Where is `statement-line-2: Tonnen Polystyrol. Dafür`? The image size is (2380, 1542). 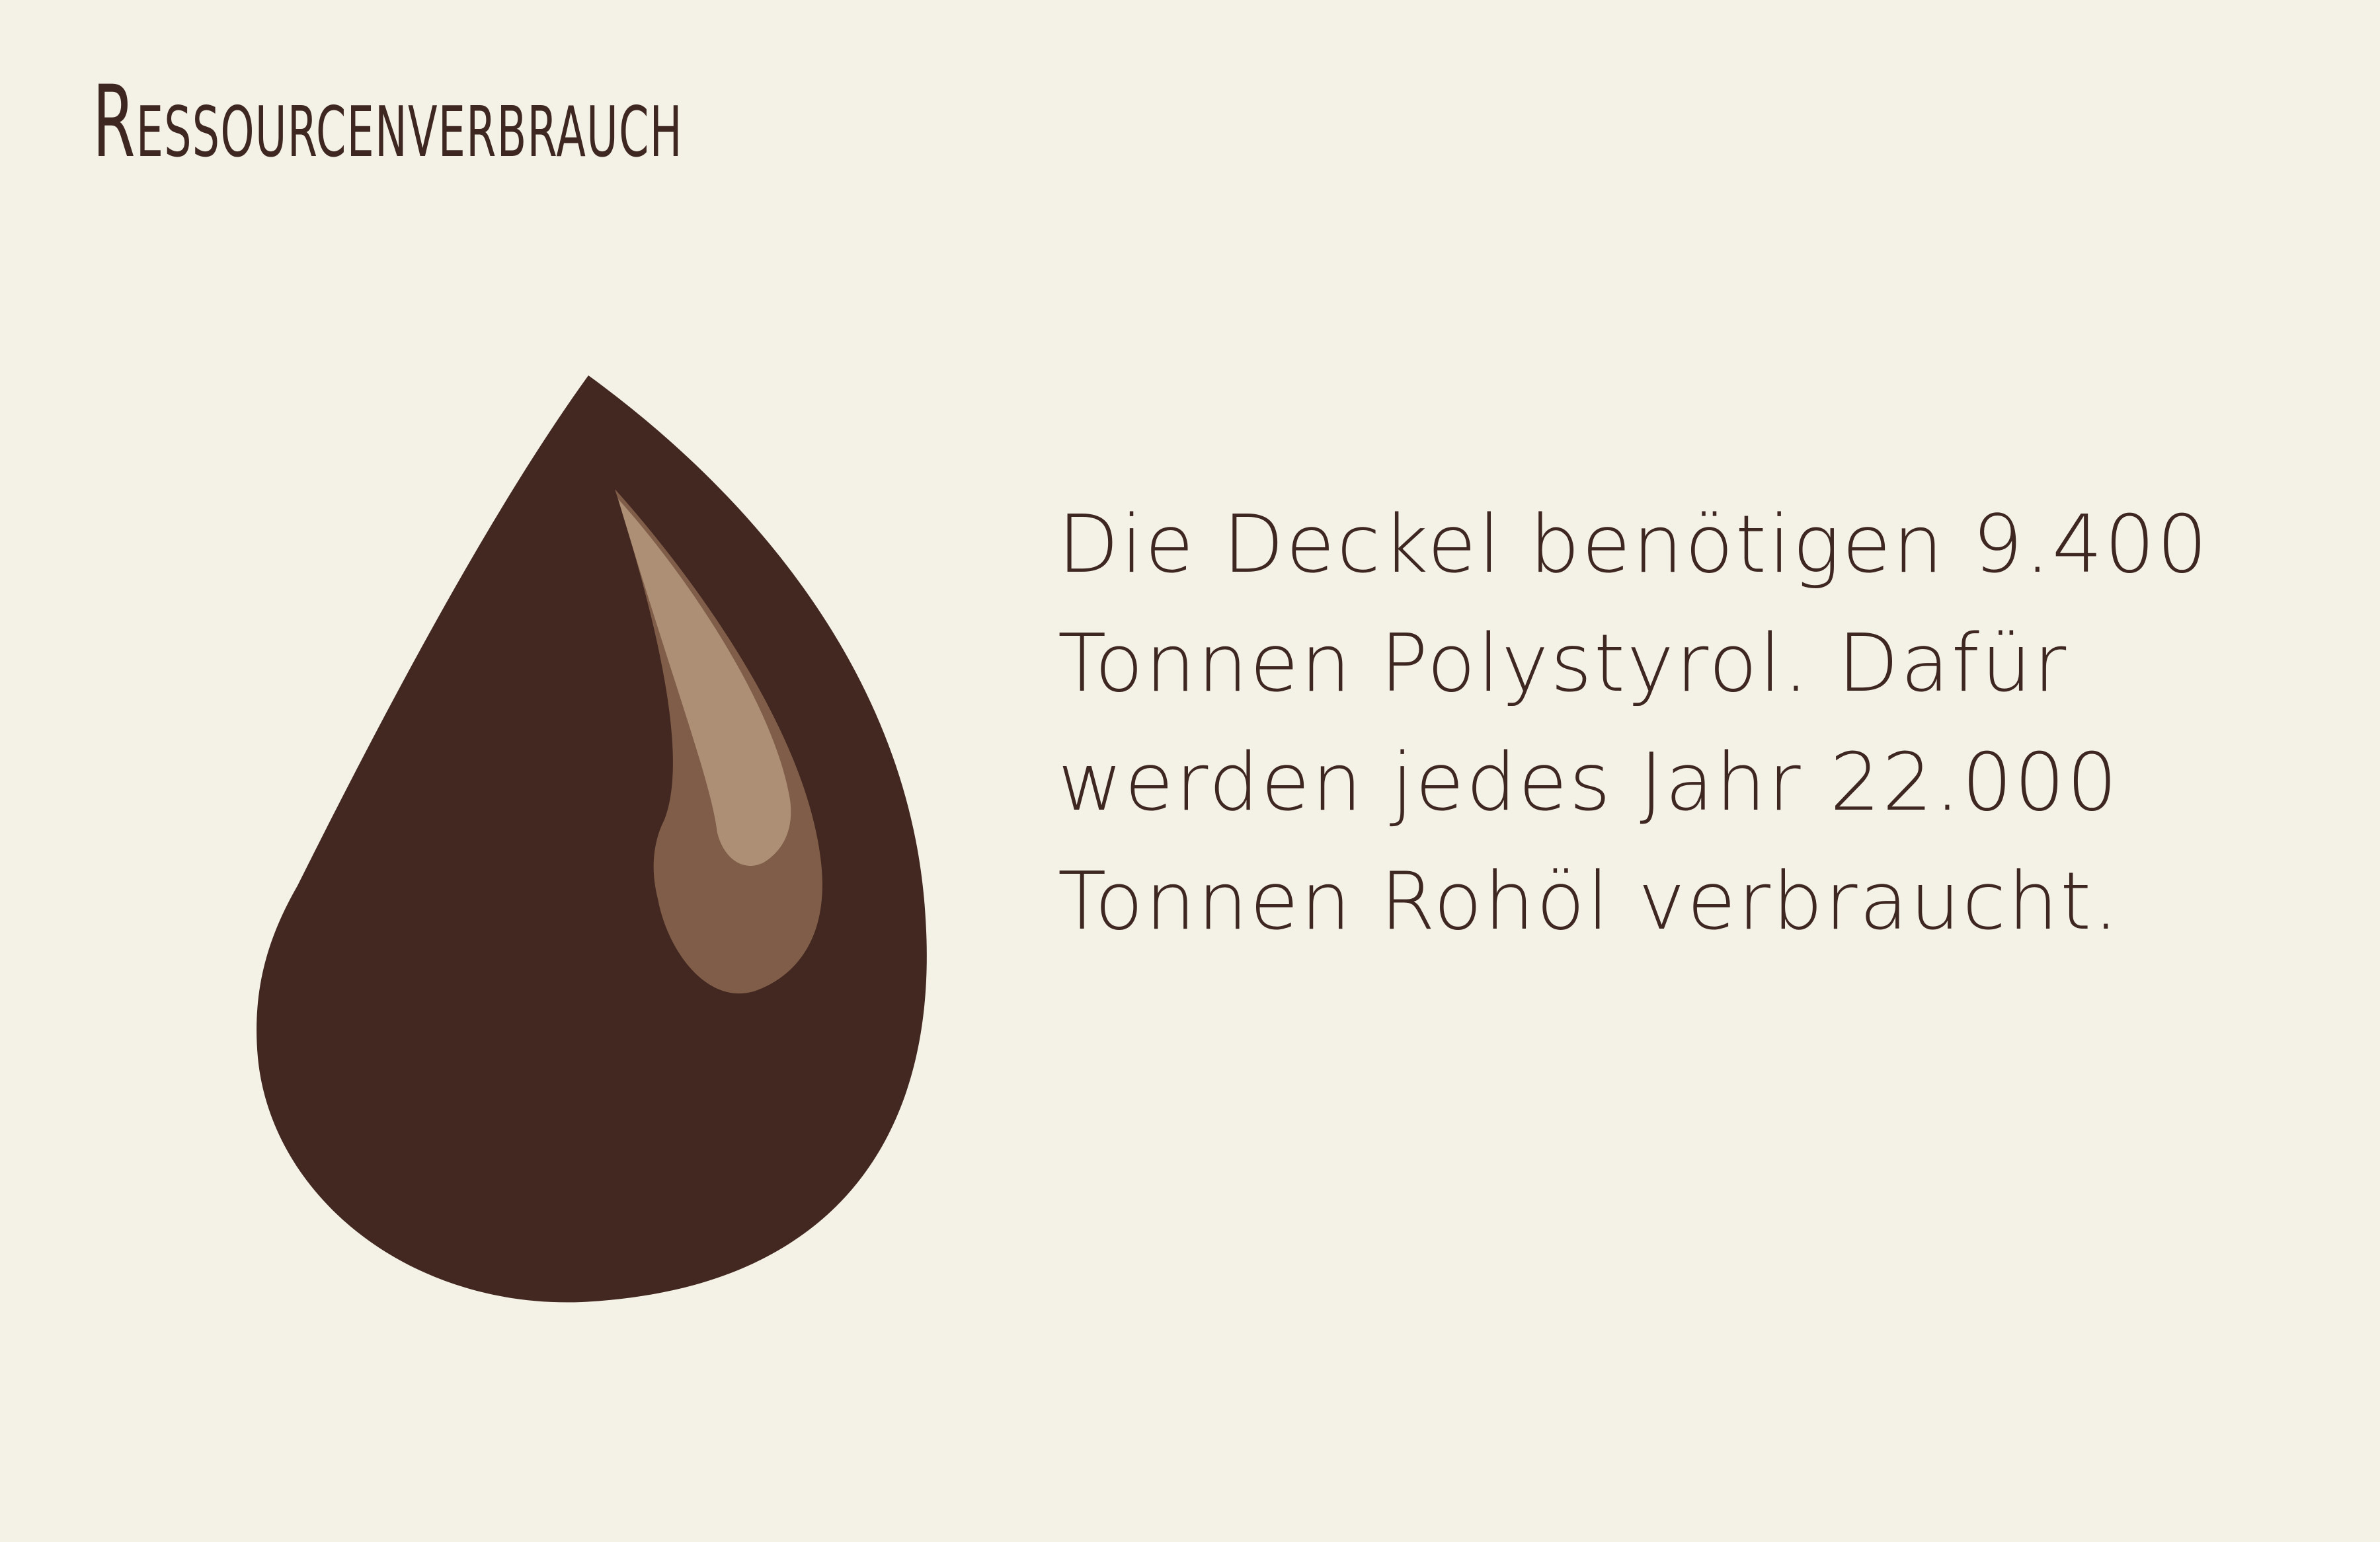
statement-line-2: Tonnen Polystyrol. Dafür is located at coordinates (1563, 664).